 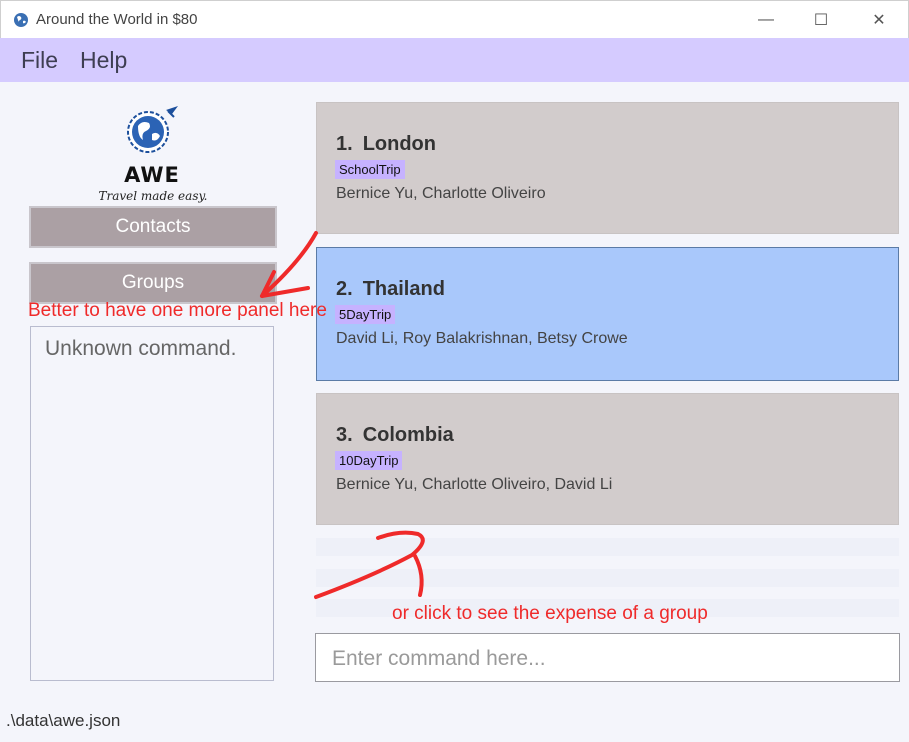 What do you see at coordinates (550, 613) in the screenshot?
I see `annotation-click-note: or click to see the expense of a group` at bounding box center [550, 613].